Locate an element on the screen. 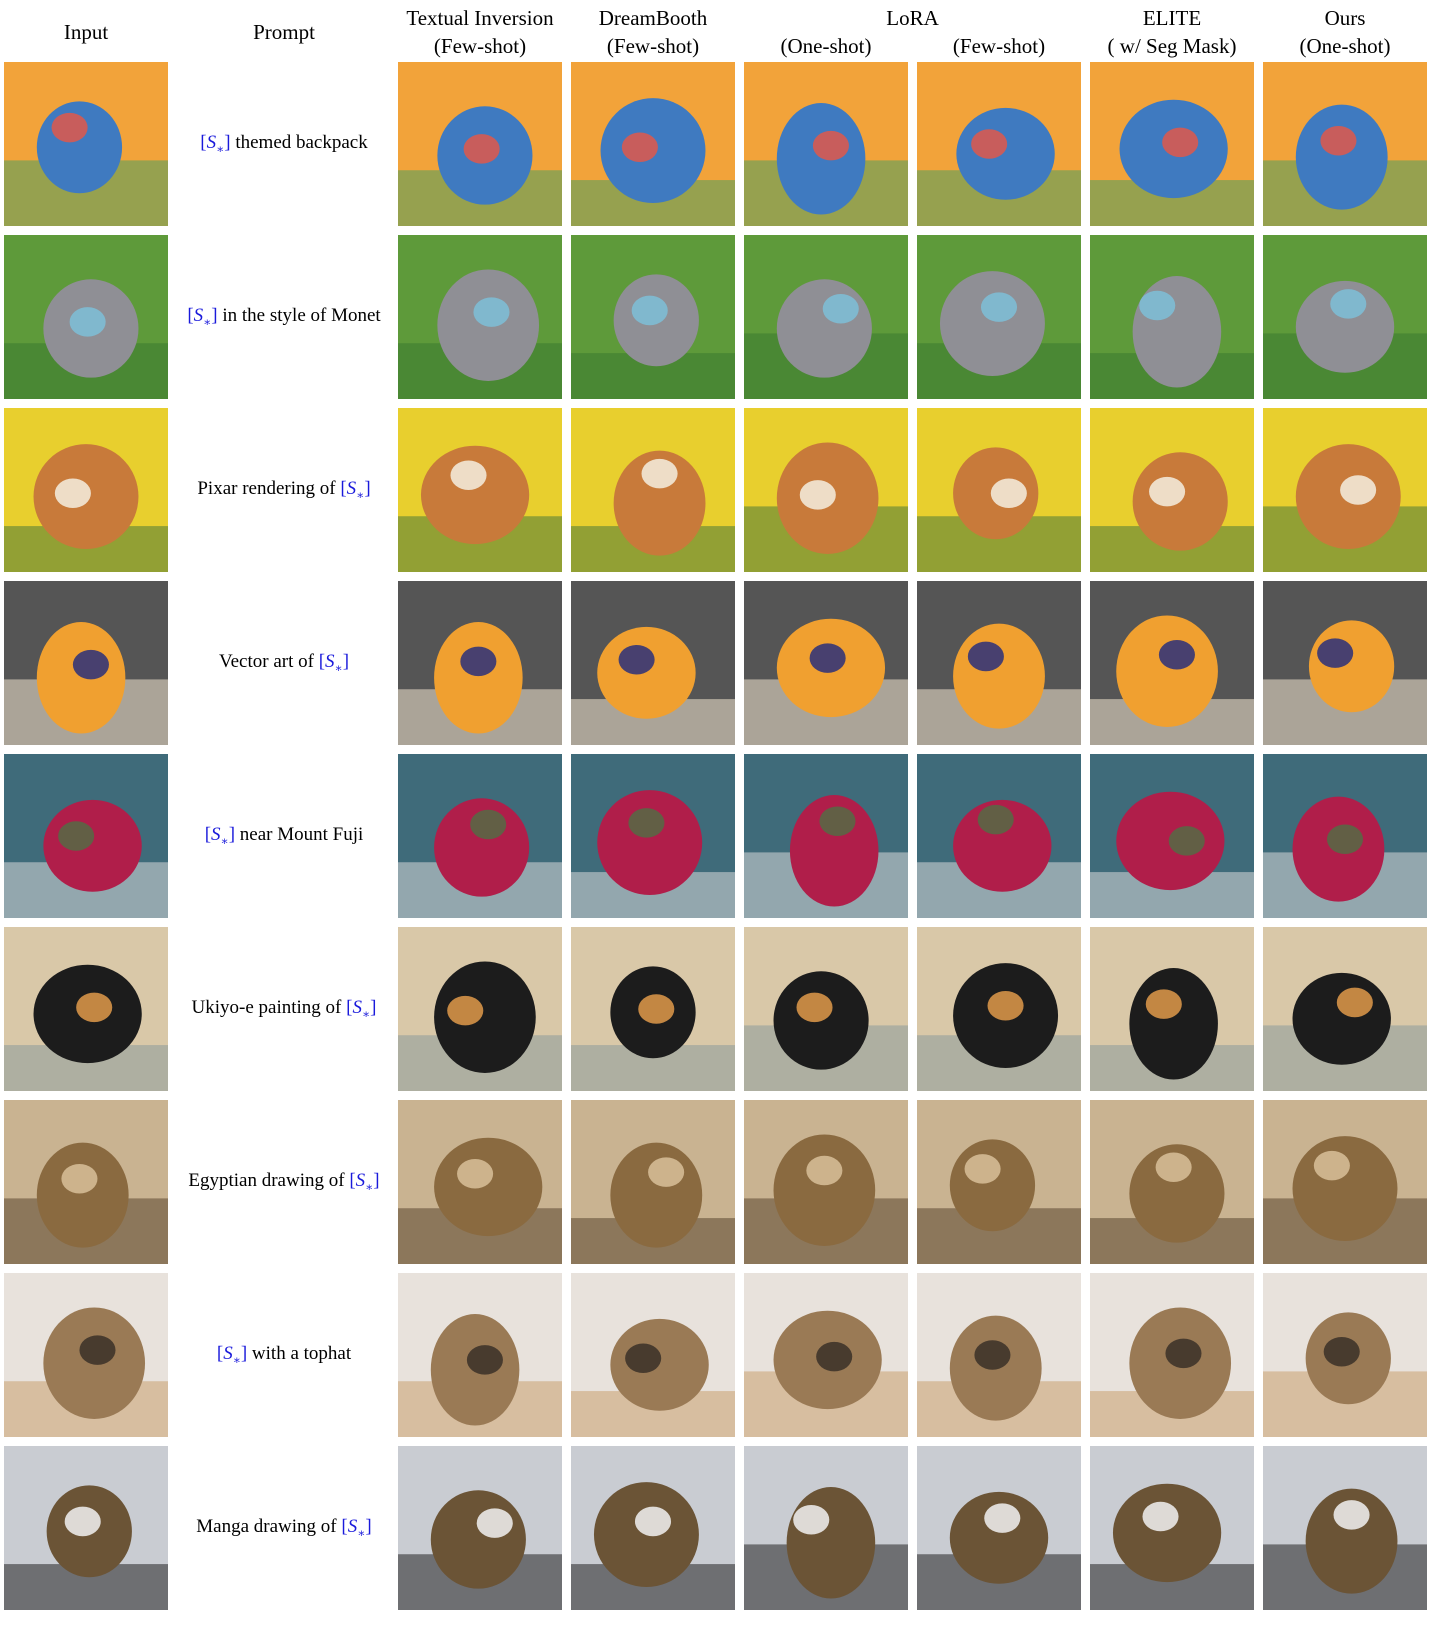 The height and width of the screenshot is (1652, 1434). input-image-kitten is located at coordinates (86, 1355).